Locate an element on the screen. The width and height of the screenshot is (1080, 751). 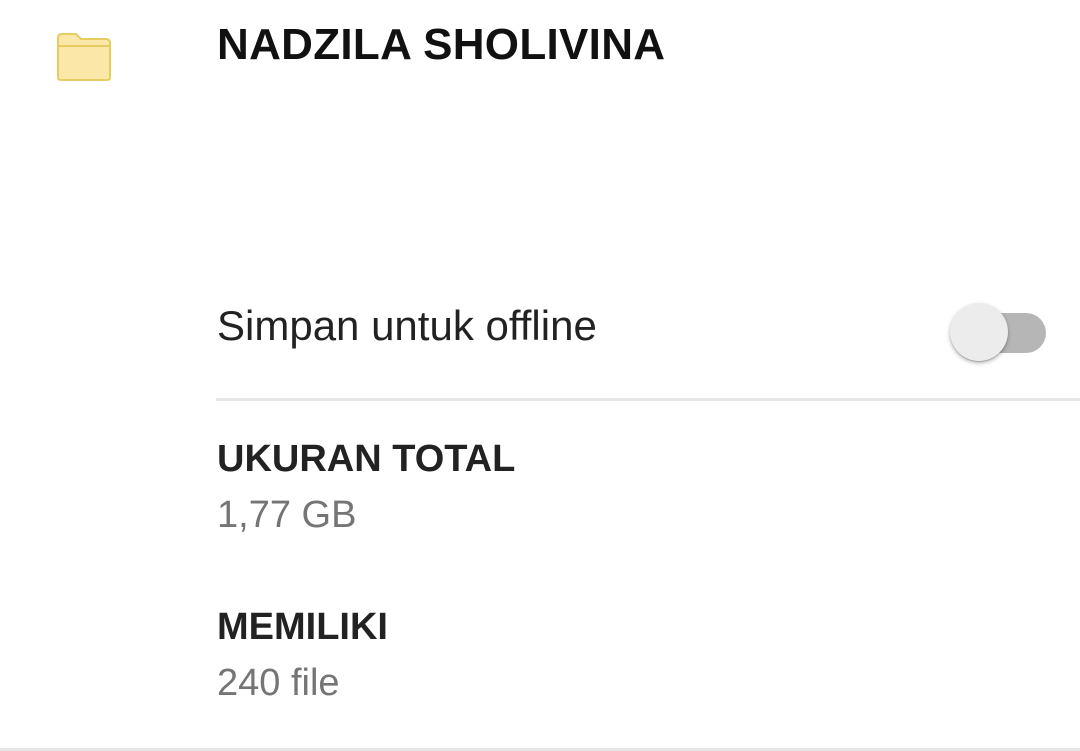
folder-title: NADZILA SHOLIVINA is located at coordinates (441, 44).